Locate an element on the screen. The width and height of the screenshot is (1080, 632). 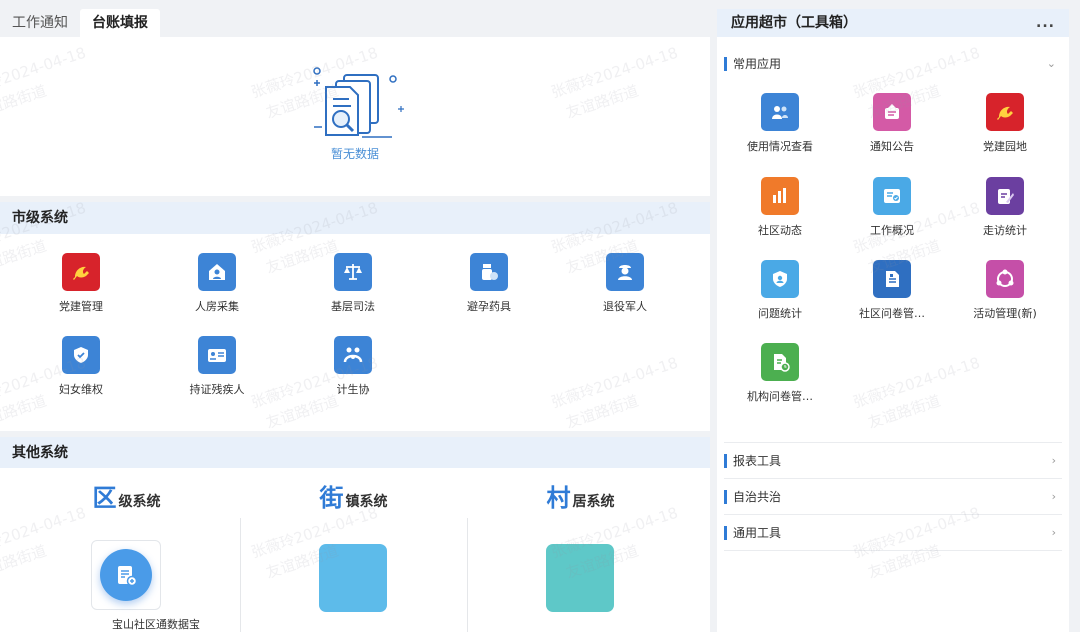
district-app-label: 宝山社区通数据宝 is located at coordinates (156, 624).